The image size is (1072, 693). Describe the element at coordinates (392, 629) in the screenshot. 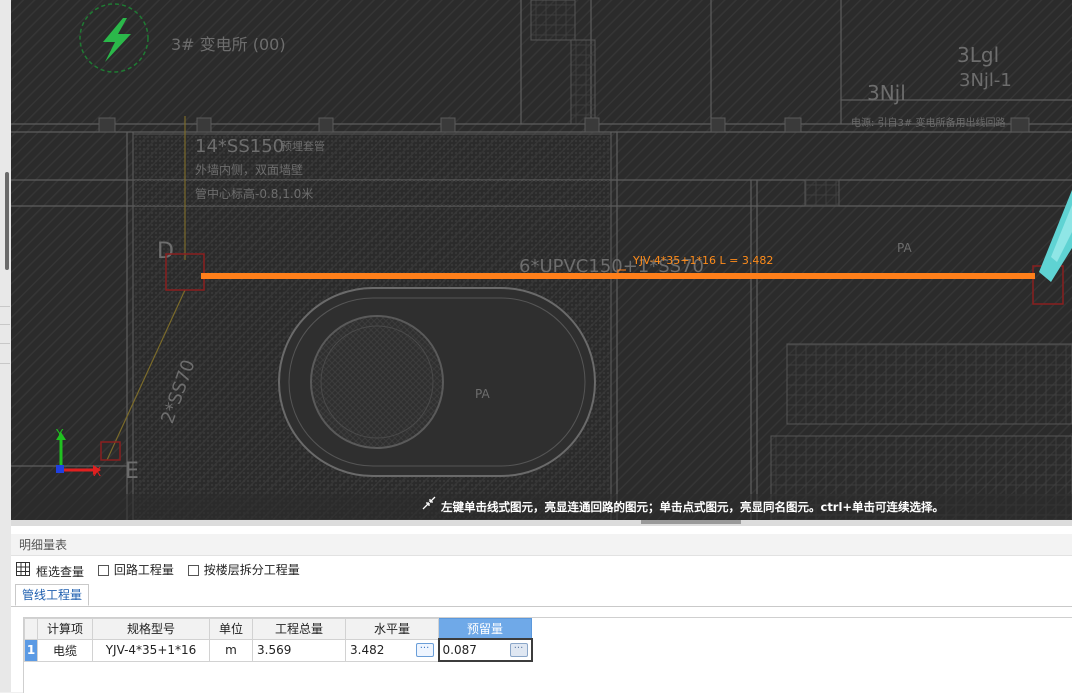

I see `col-header-horizontal: 水平量` at that location.